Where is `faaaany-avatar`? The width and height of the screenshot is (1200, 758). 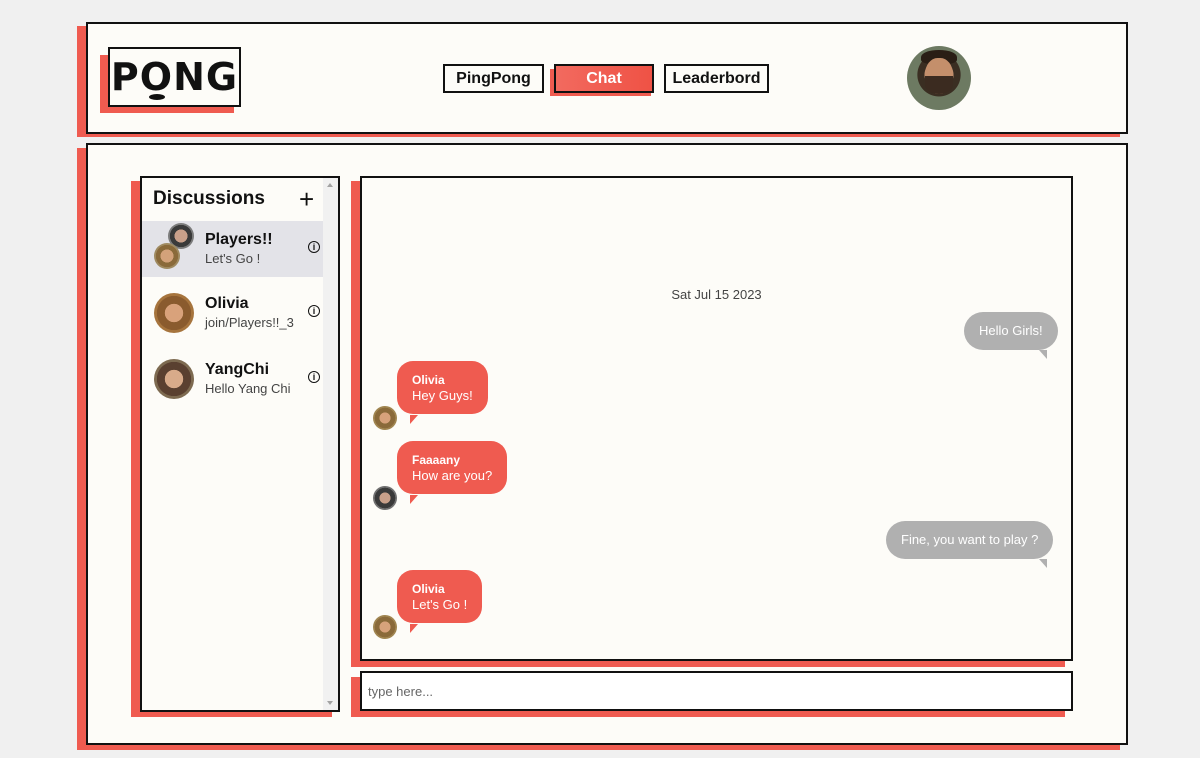
faaaany-avatar is located at coordinates (385, 498).